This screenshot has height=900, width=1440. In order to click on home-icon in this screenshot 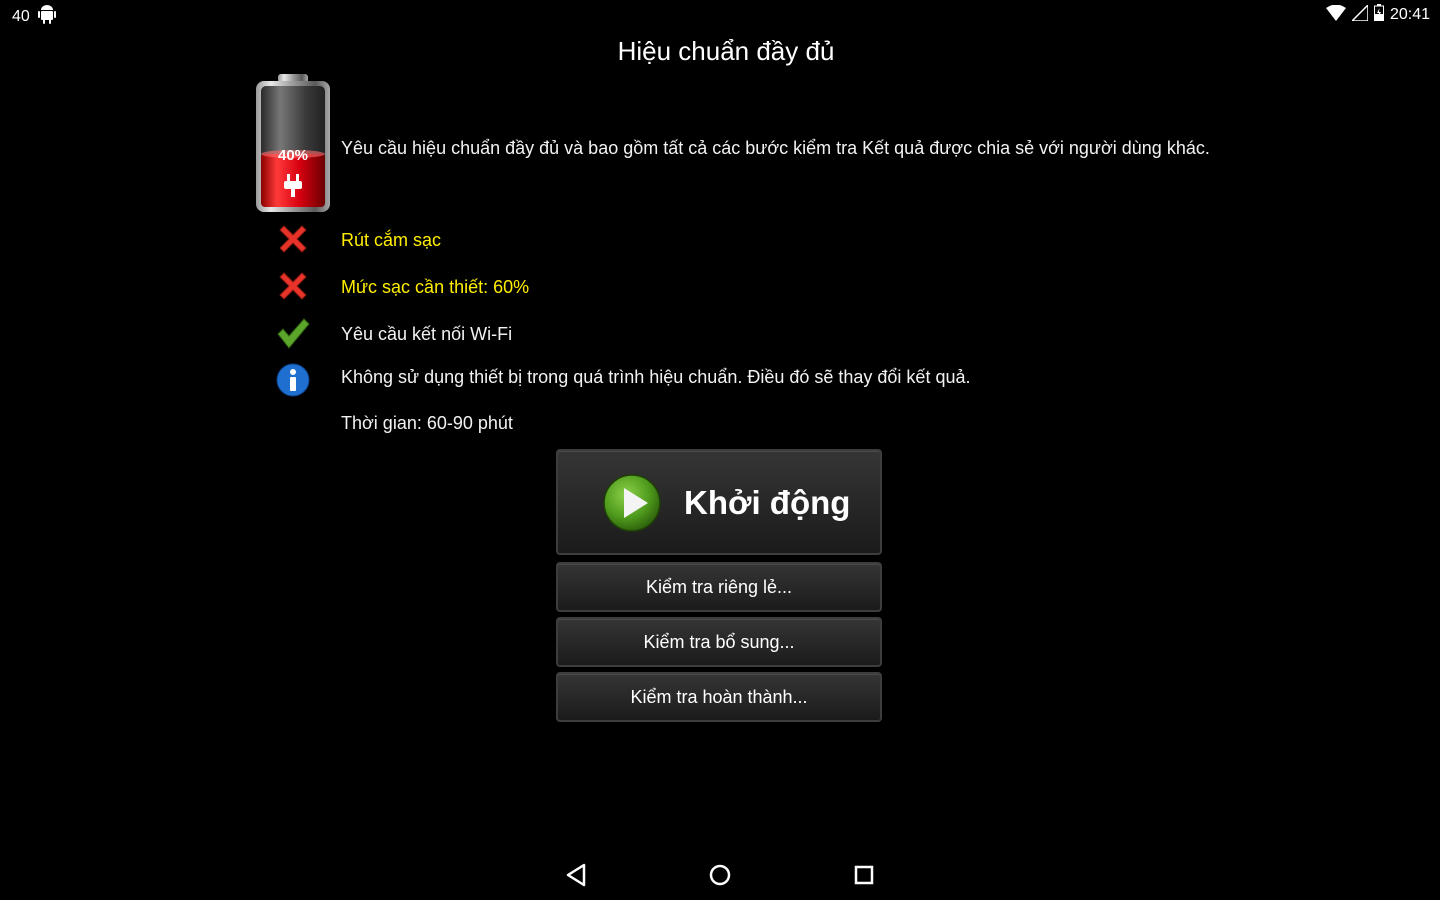, I will do `click(720, 875)`.